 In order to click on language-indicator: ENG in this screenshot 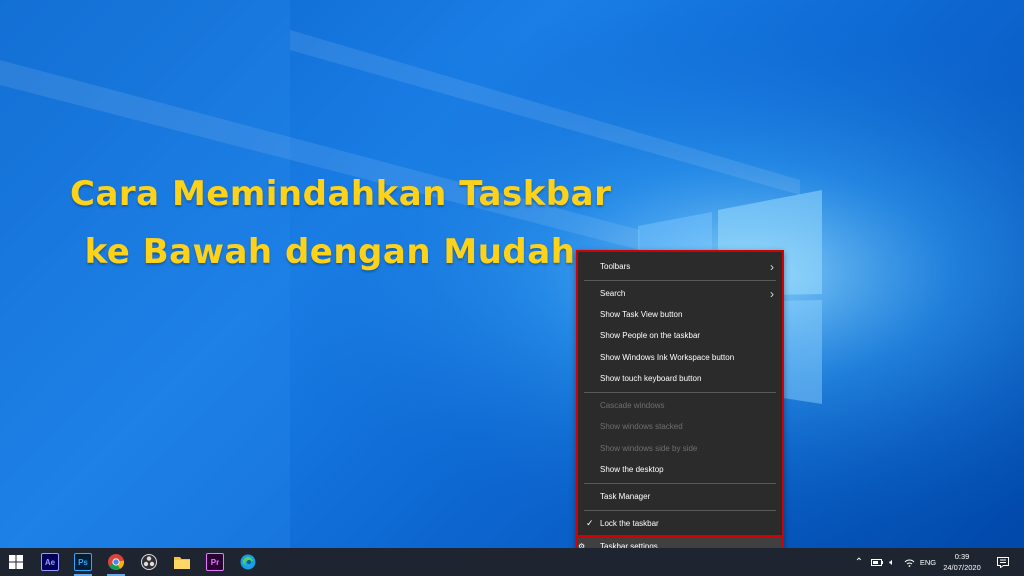, I will do `click(928, 562)`.